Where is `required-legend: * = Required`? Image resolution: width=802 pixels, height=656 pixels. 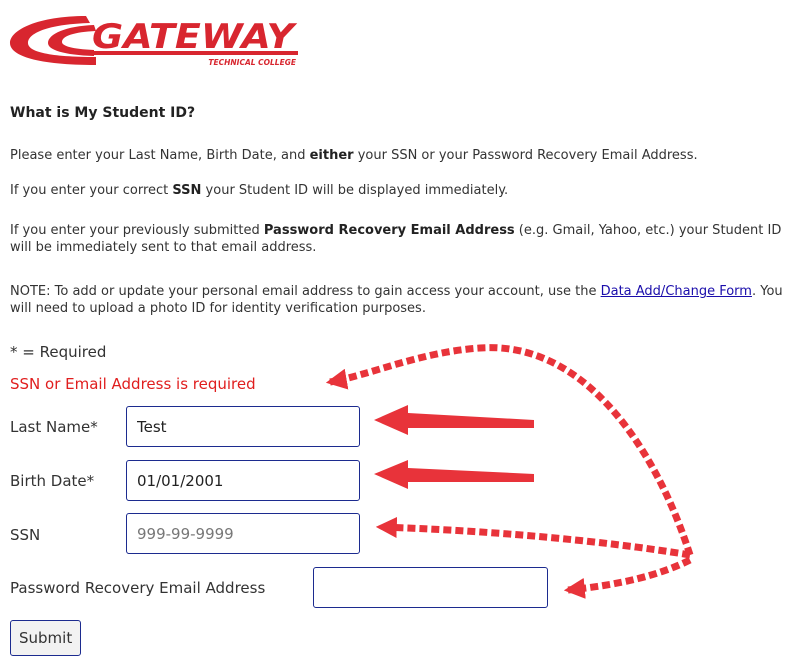 required-legend: * = Required is located at coordinates (58, 352).